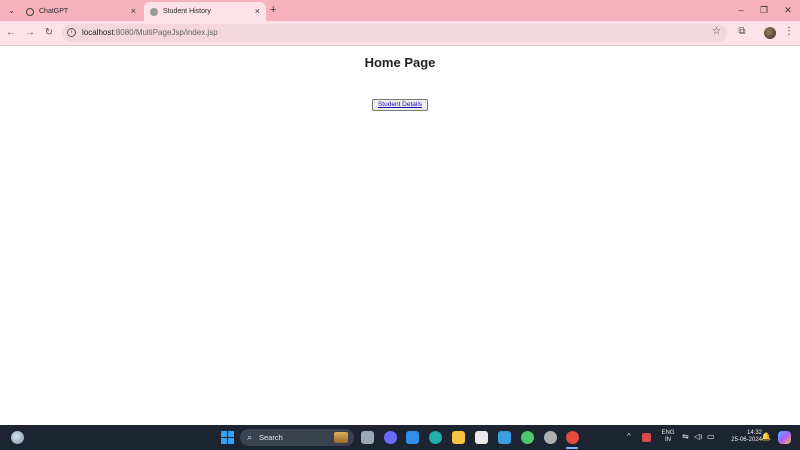  I want to click on url-text: localhost:8080/MultiPageJsp/index.jsp, so click(150, 32).